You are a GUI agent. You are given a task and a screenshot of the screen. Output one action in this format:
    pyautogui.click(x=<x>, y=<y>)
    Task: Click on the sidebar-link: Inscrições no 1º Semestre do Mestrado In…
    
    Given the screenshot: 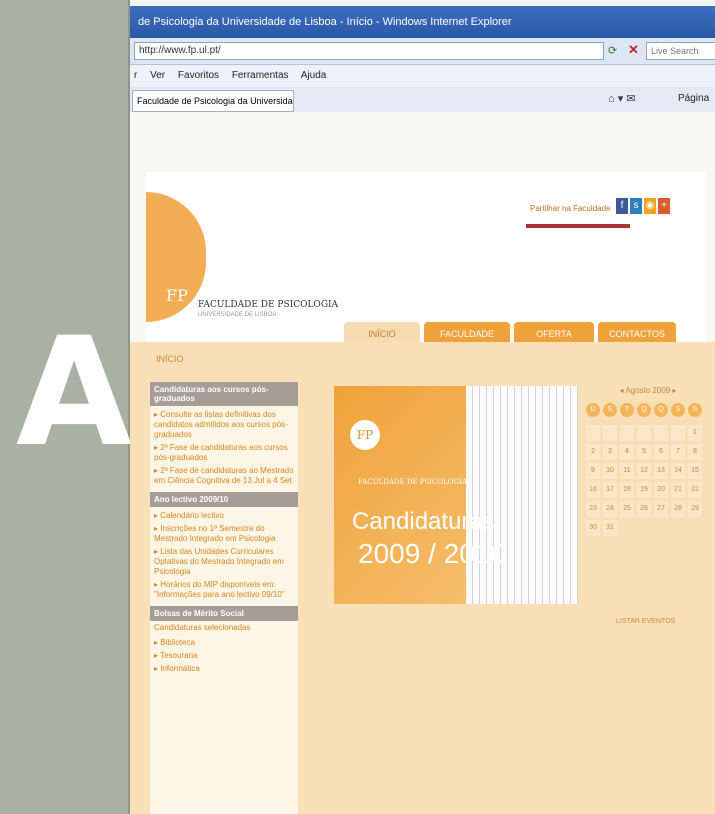 What is the action you would take?
    pyautogui.click(x=224, y=534)
    